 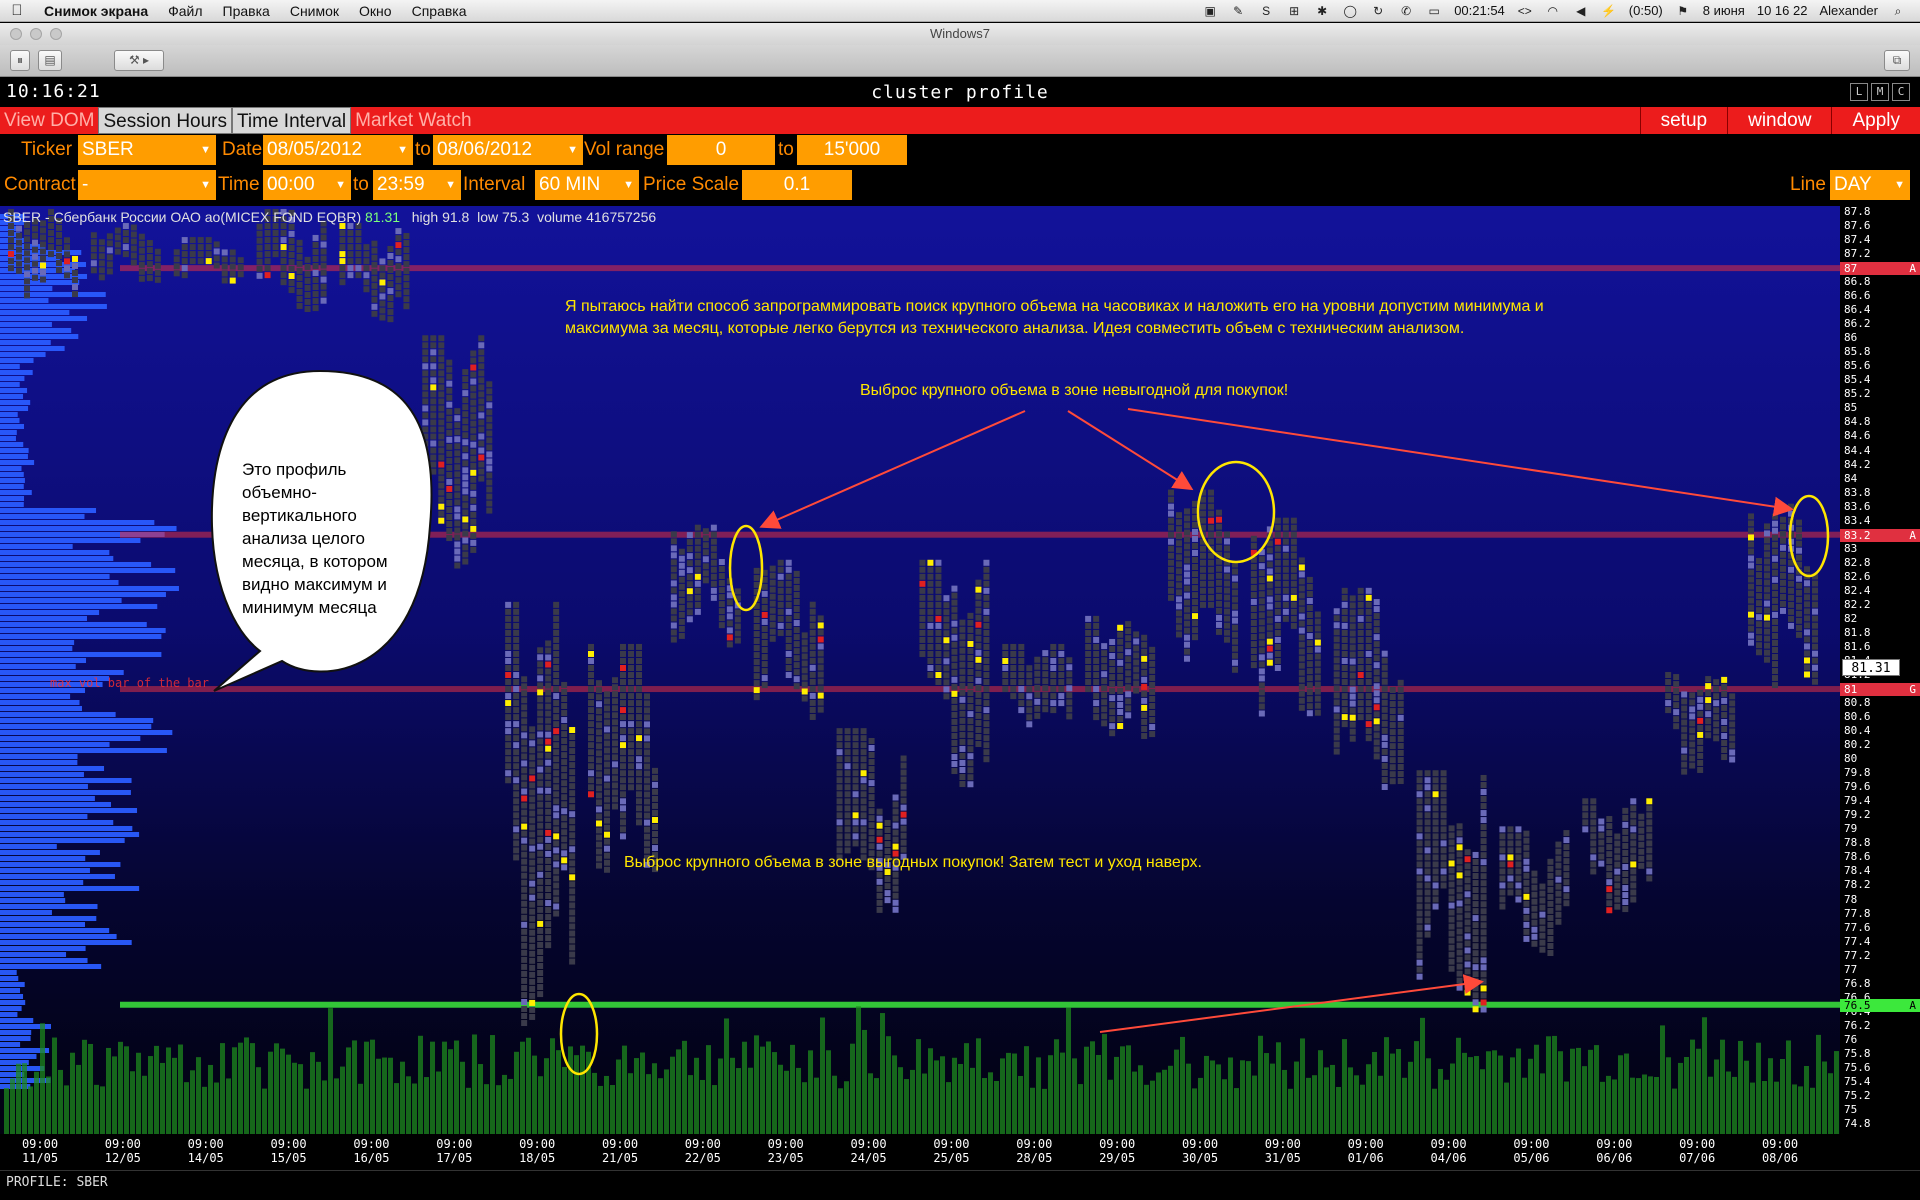 What do you see at coordinates (508, 150) in the screenshot?
I see `date-to-select: 08/06/2012 ▼` at bounding box center [508, 150].